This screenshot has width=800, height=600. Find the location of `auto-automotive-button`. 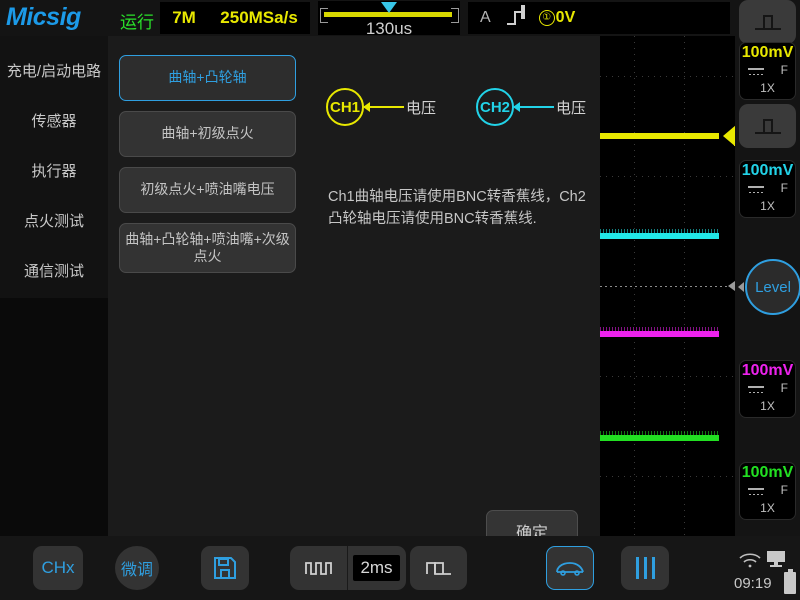

auto-automotive-button is located at coordinates (570, 568).